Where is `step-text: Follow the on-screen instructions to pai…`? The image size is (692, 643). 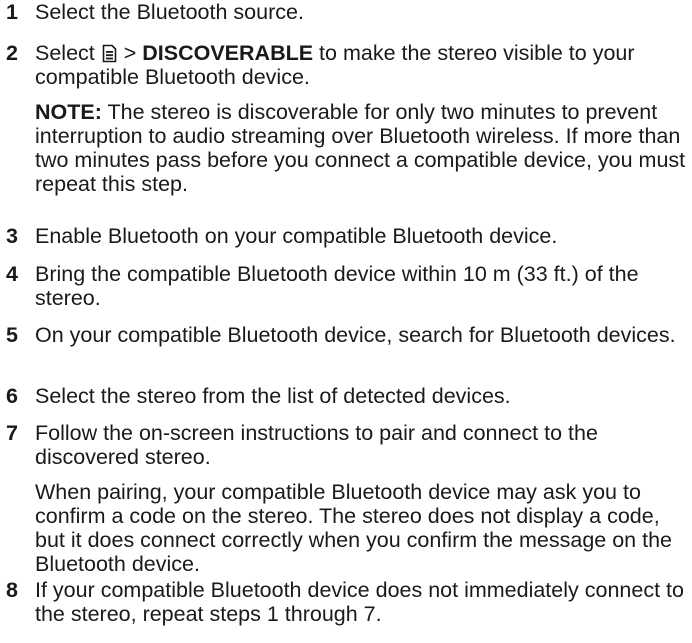
step-text: Follow the on-screen instructions to pai… is located at coordinates (316, 445).